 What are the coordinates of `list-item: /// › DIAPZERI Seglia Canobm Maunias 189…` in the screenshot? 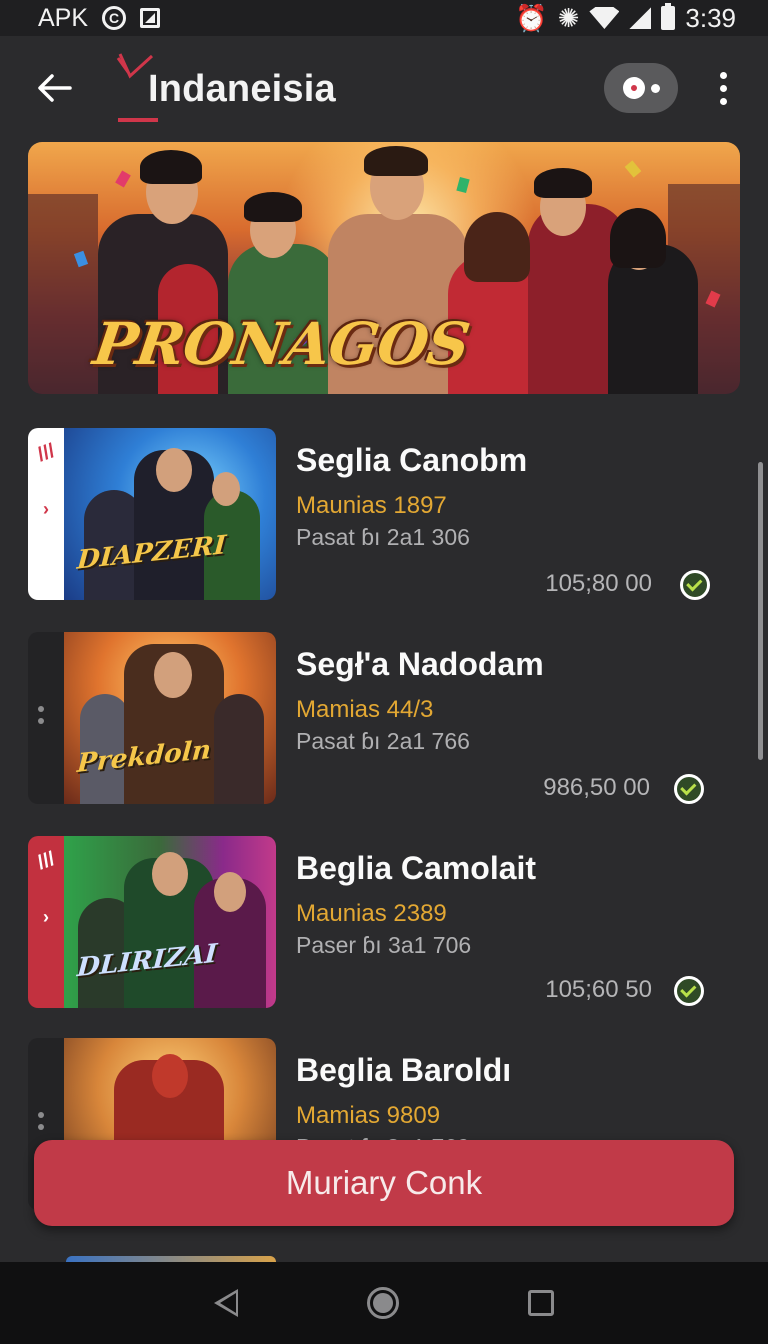 It's located at (384, 514).